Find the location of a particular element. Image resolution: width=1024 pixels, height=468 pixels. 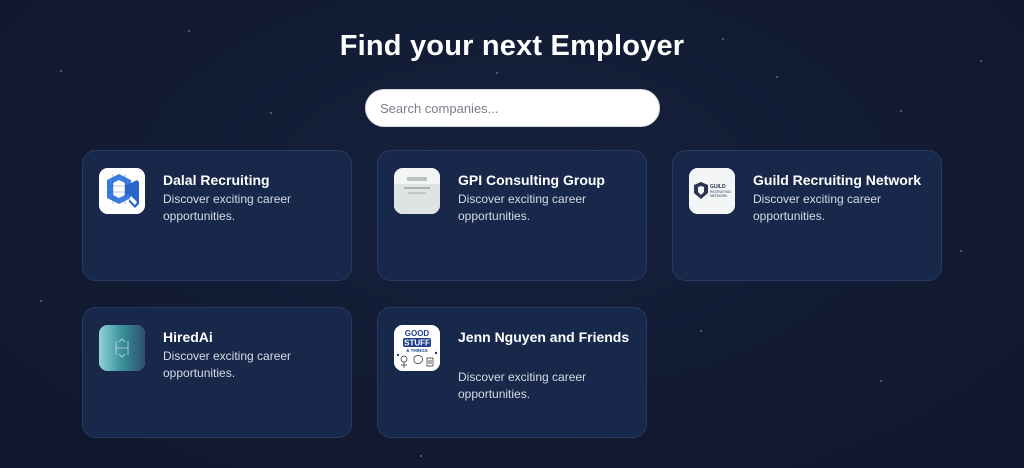

logo-word-good: GOOD is located at coordinates (417, 333).